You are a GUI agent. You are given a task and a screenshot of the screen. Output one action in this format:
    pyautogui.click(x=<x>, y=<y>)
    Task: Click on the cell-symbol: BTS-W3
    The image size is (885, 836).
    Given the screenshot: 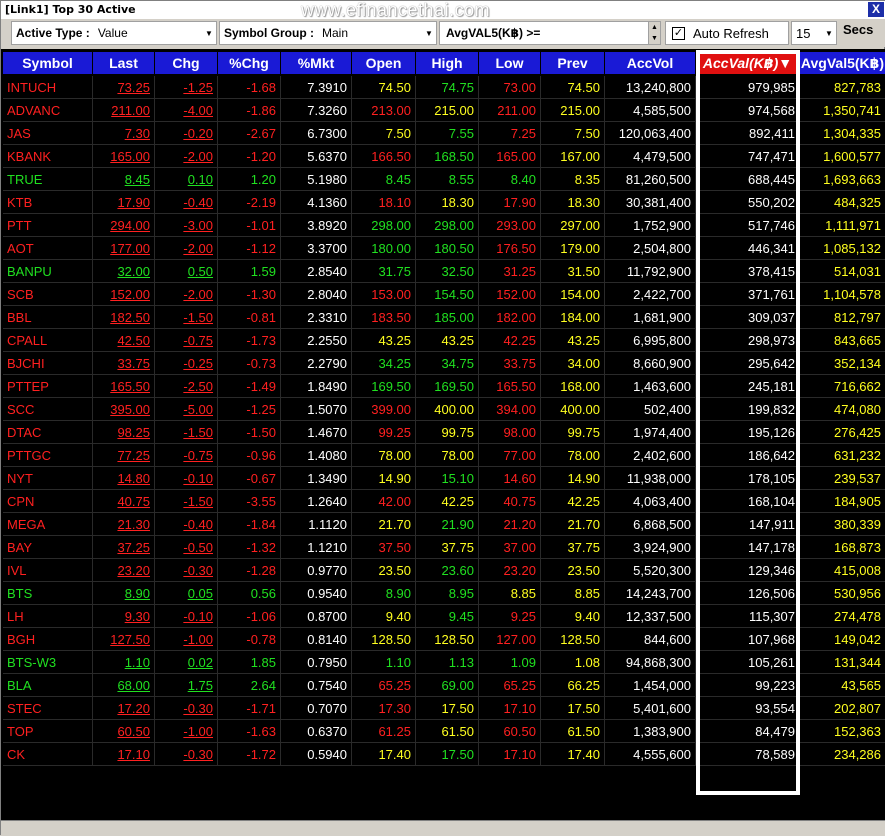 What is the action you would take?
    pyautogui.click(x=48, y=662)
    